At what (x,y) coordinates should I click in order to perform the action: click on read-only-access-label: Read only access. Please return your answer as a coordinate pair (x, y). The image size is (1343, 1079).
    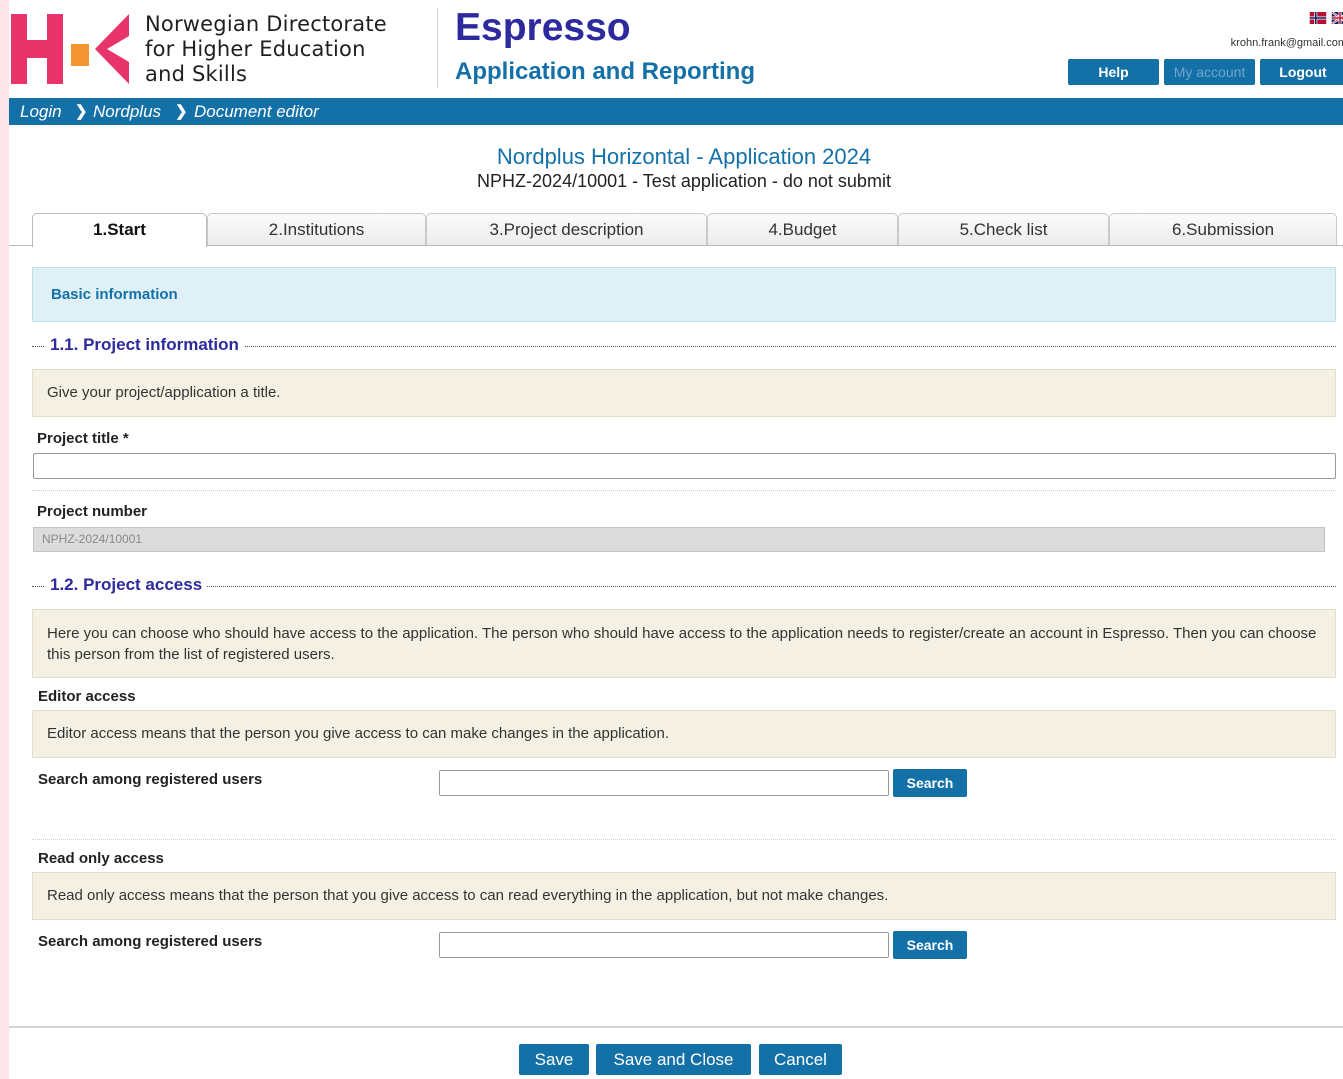
    Looking at the image, I should click on (101, 858).